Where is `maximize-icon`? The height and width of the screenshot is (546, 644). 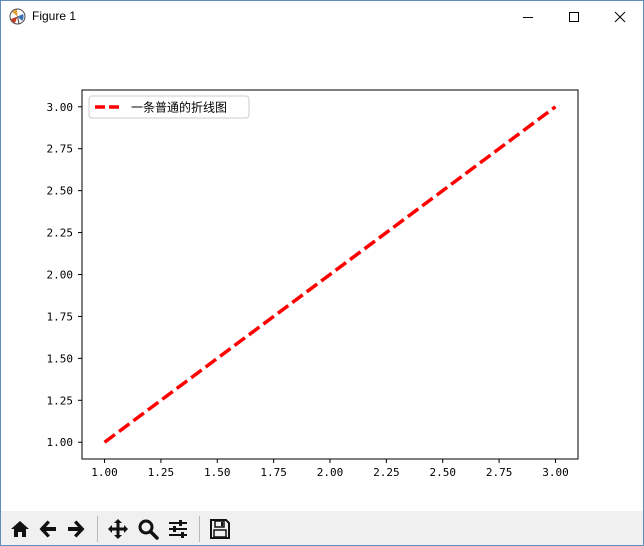 maximize-icon is located at coordinates (574, 16).